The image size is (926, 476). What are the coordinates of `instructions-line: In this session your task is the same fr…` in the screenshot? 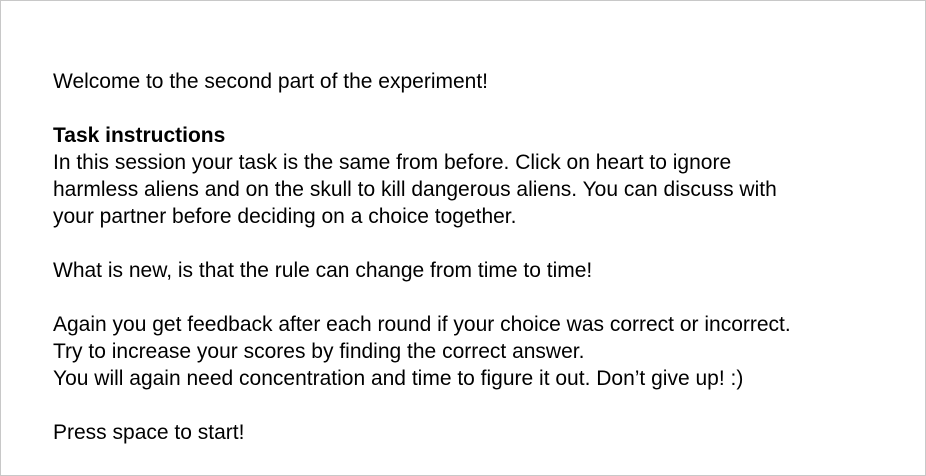 It's located at (392, 162).